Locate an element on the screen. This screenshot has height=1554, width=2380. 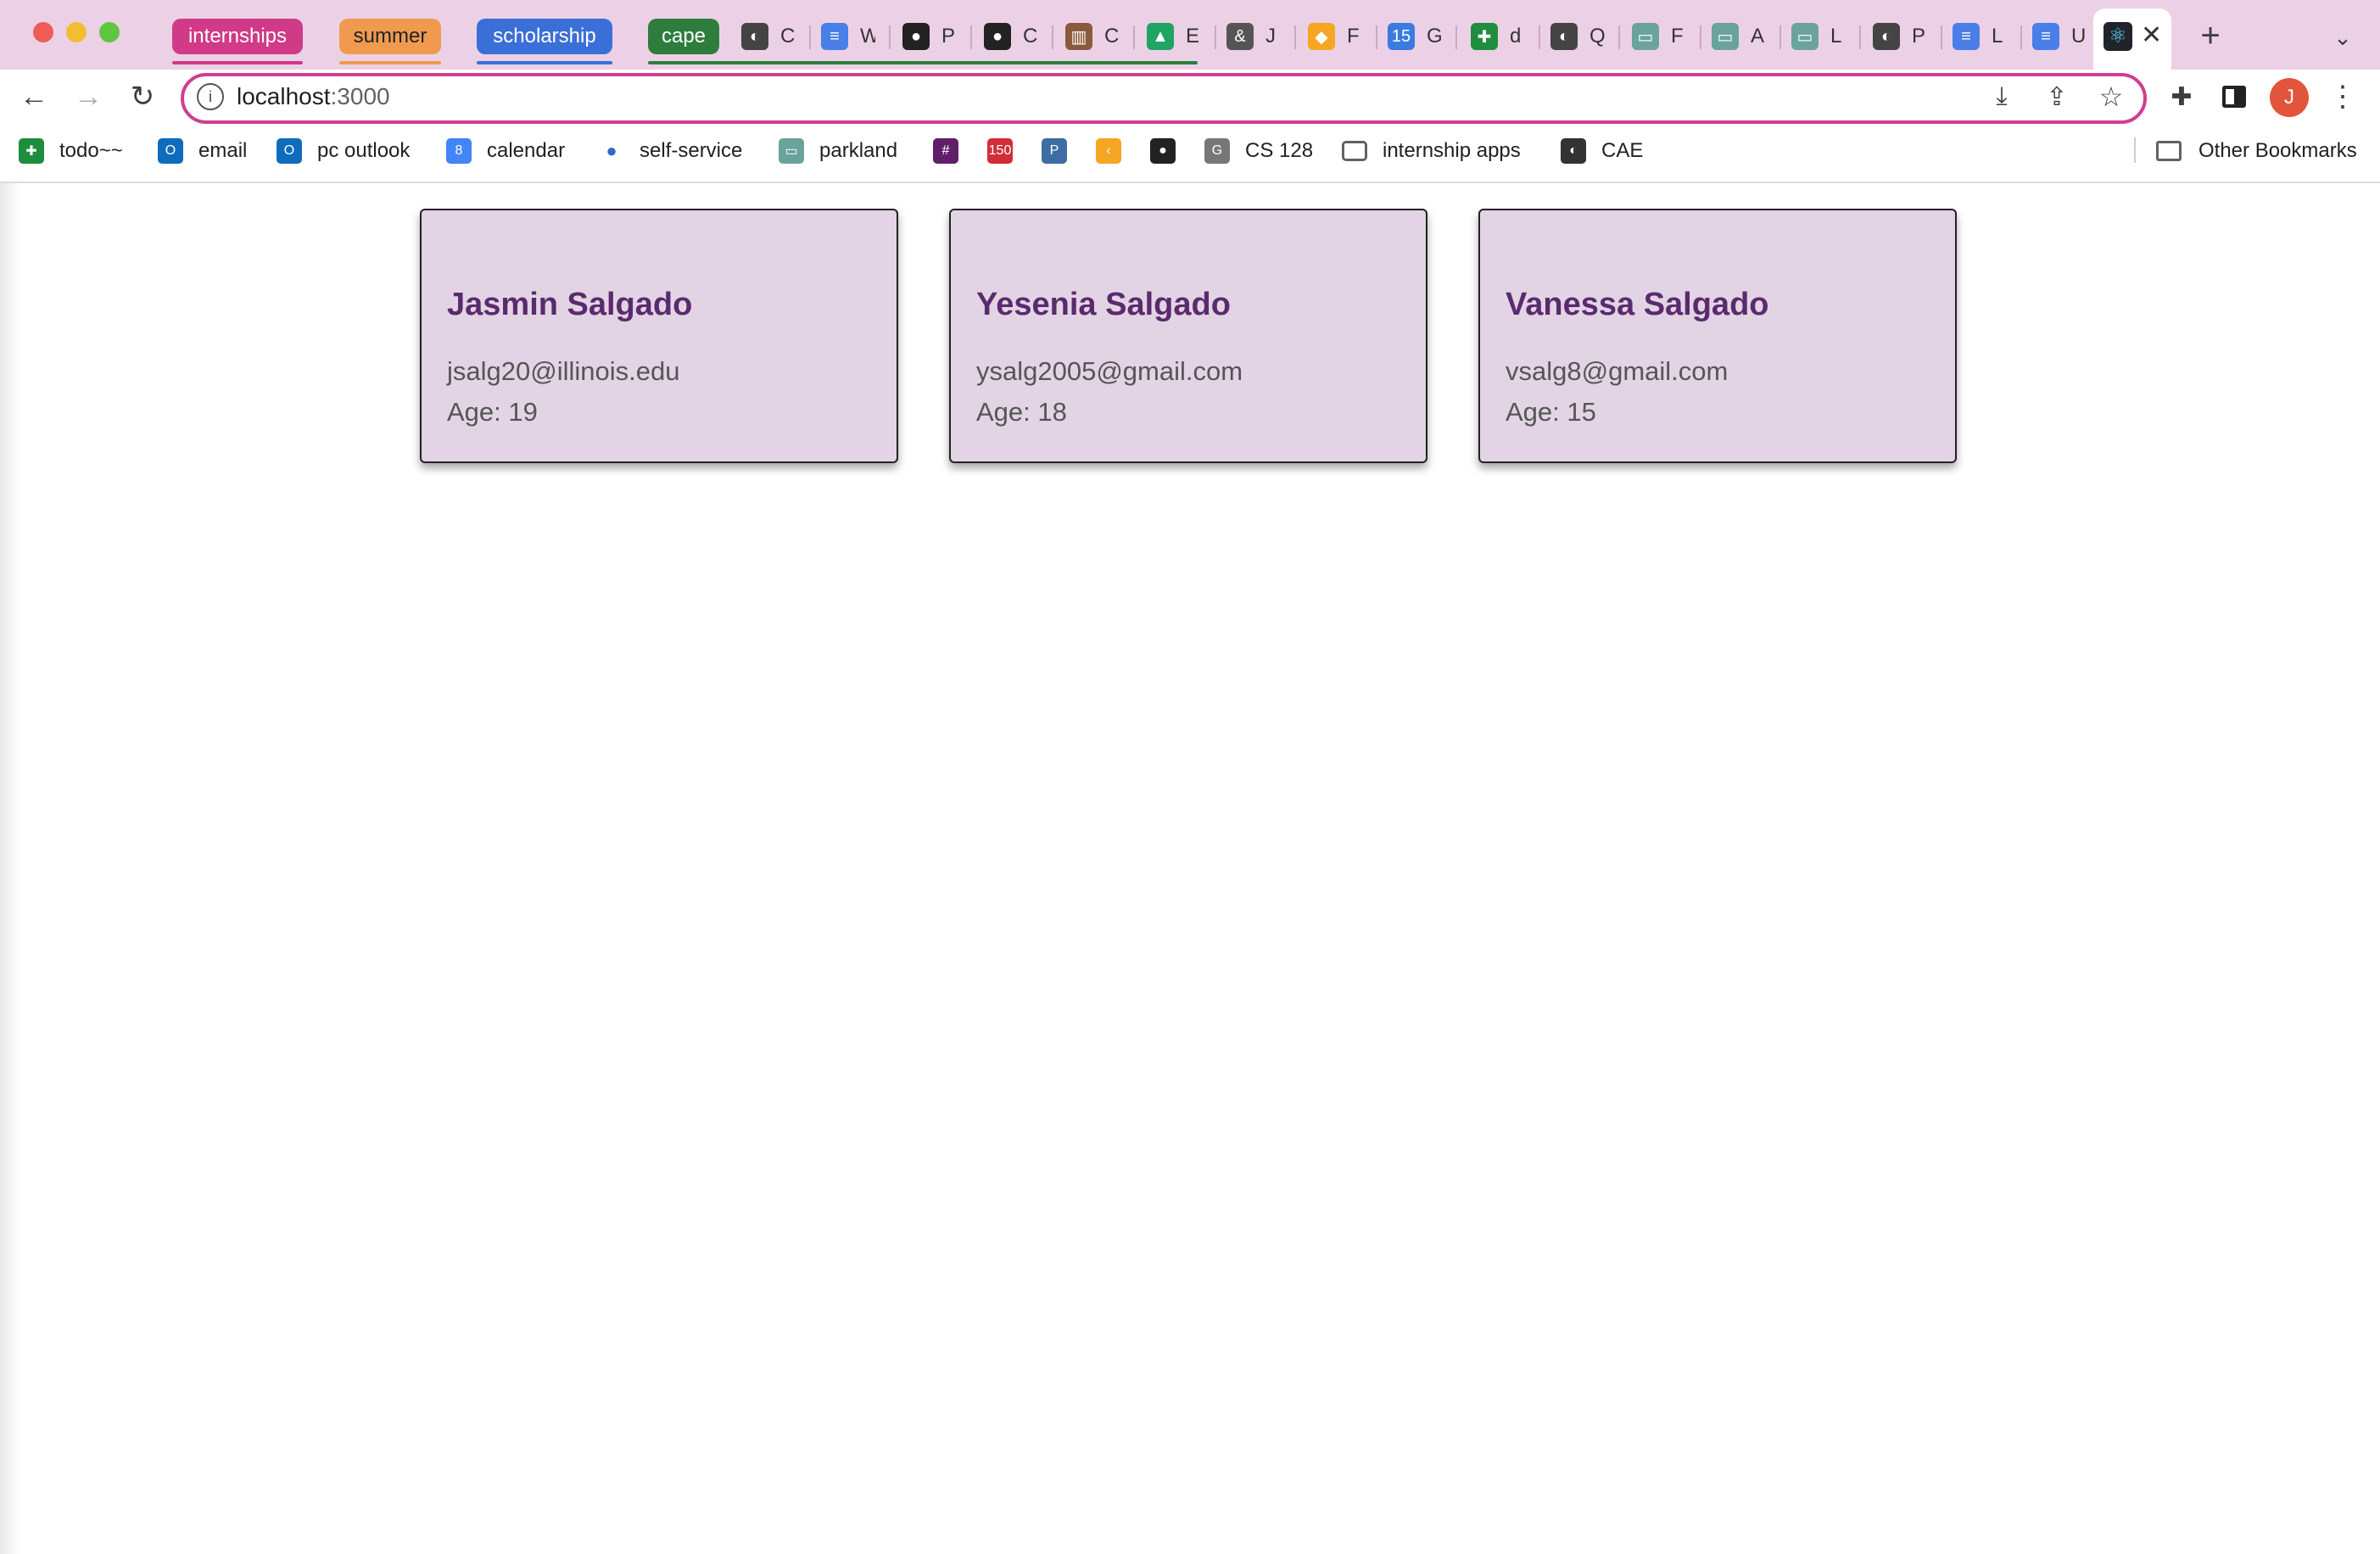
menu-icon: ⋮ is located at coordinates (2343, 97).